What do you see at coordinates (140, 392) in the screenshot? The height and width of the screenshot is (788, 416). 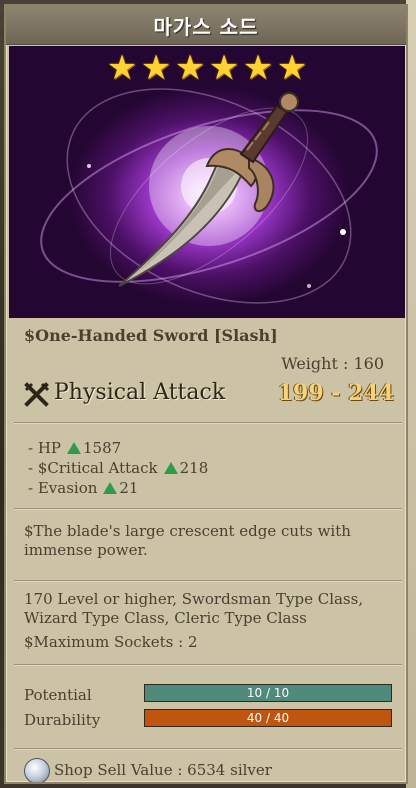 I see `attack-label: Physical Attack` at bounding box center [140, 392].